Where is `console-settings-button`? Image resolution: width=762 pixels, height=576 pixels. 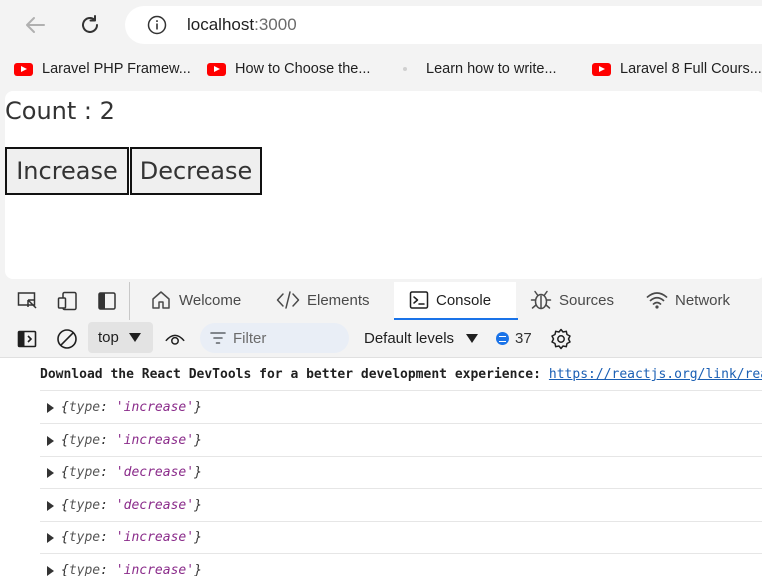 console-settings-button is located at coordinates (561, 339).